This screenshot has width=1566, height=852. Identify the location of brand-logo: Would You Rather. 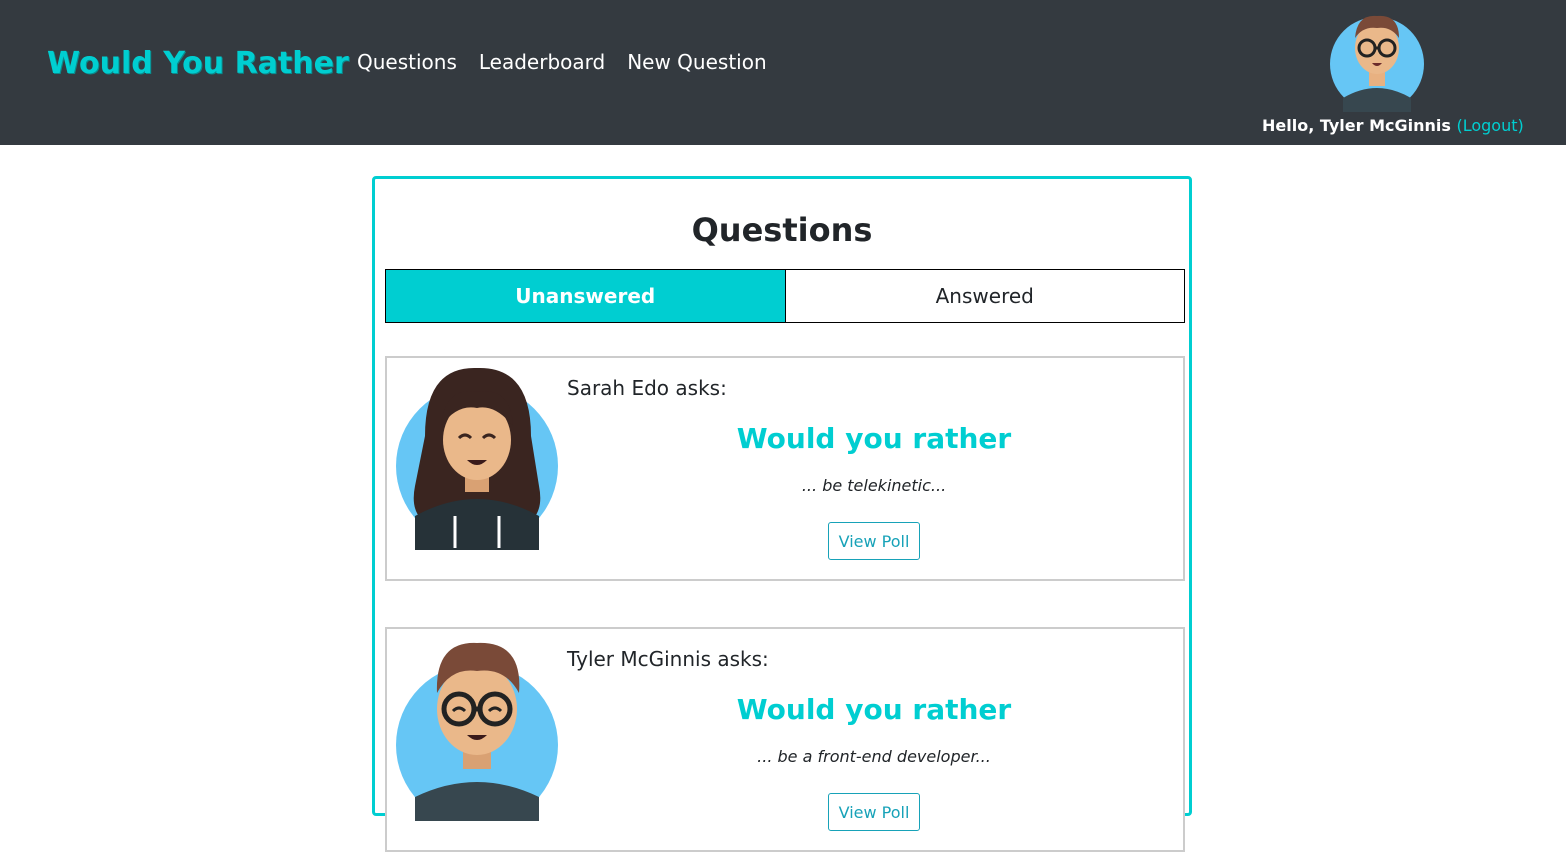
(198, 63).